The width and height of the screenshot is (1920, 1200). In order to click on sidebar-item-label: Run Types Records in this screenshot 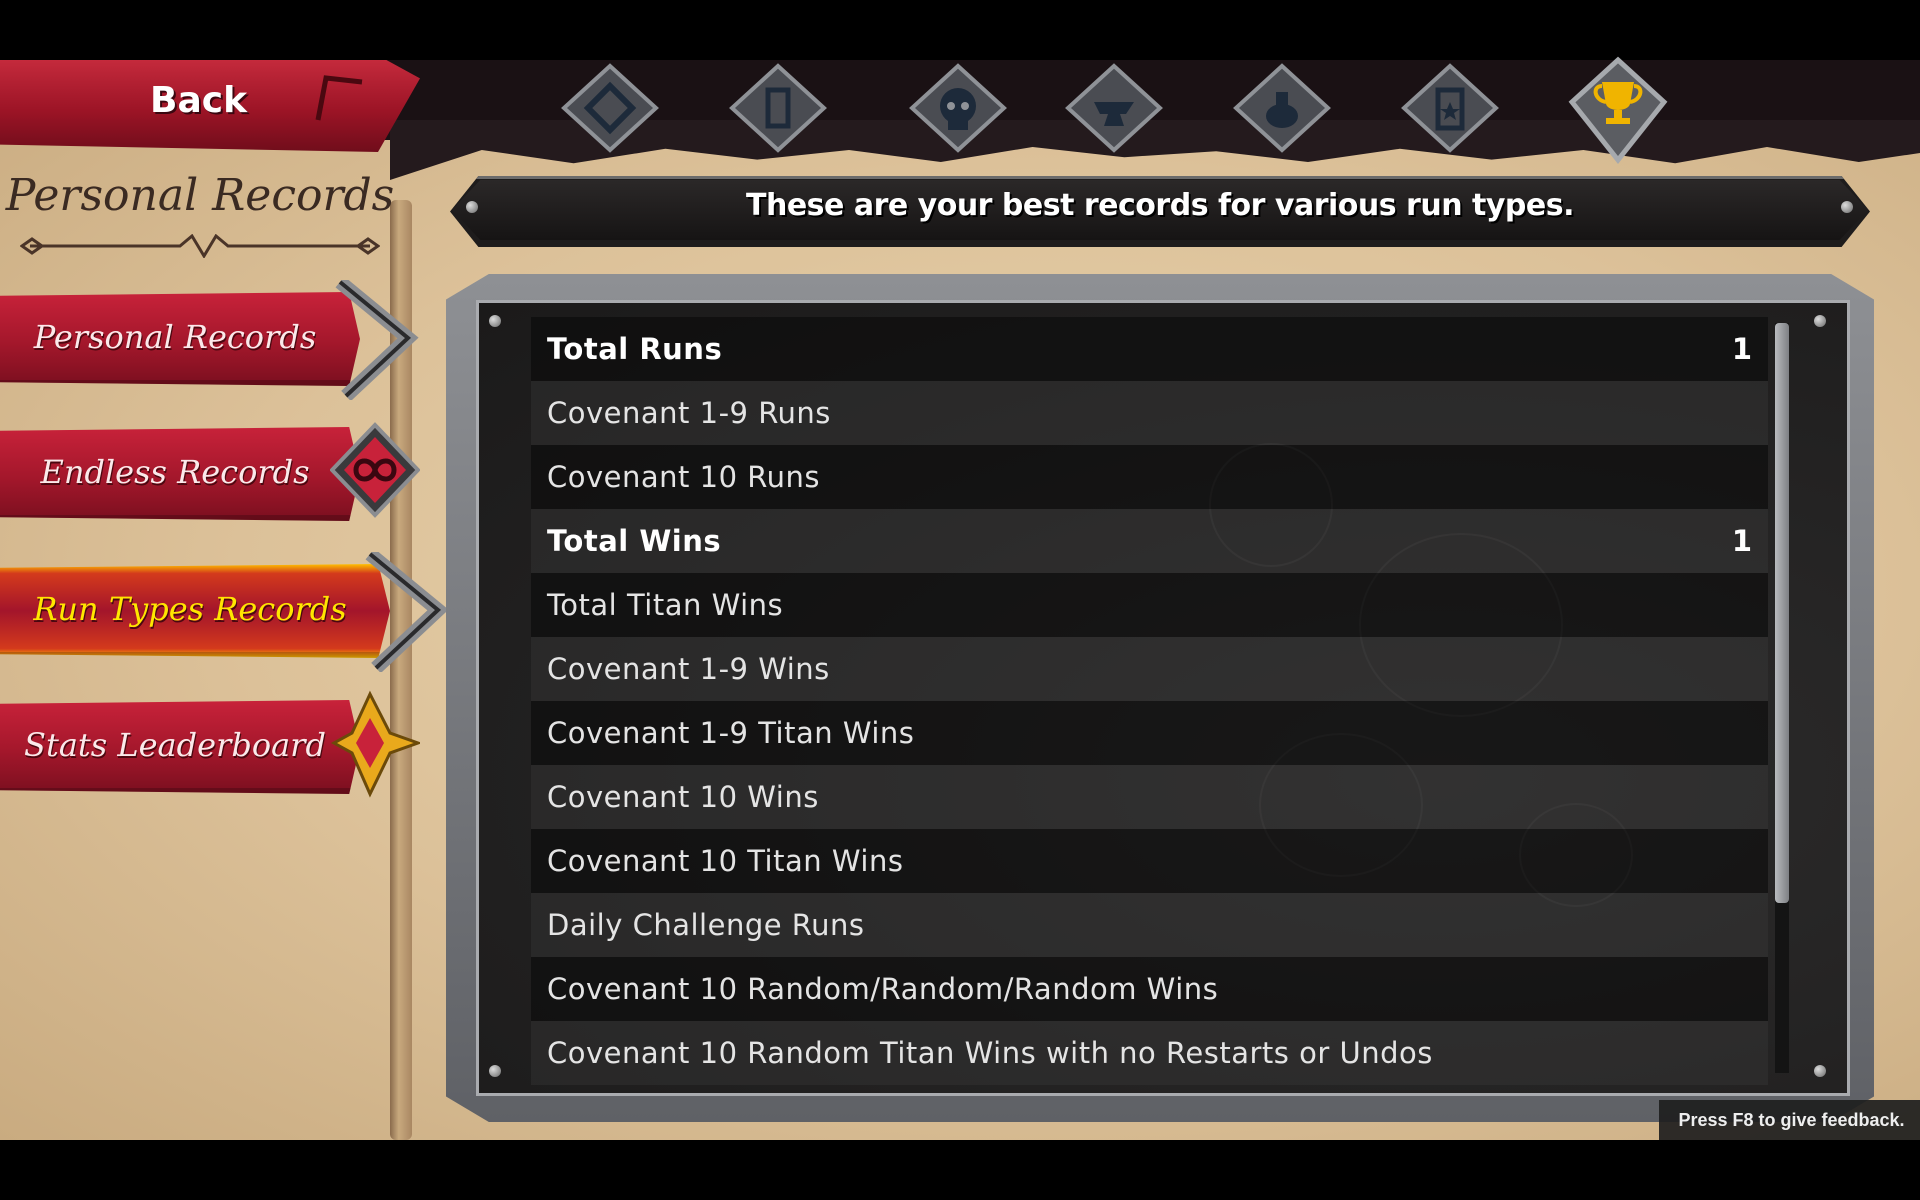, I will do `click(190, 609)`.